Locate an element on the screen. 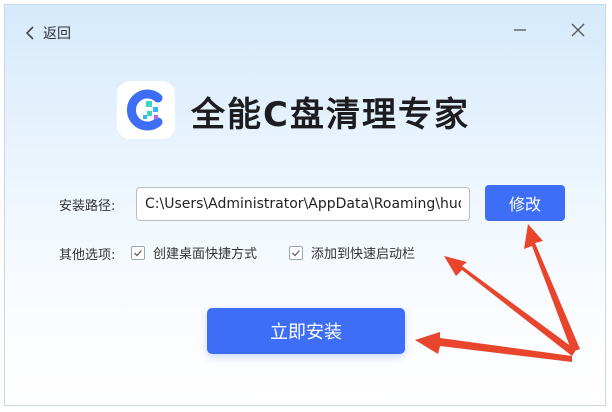 The image size is (612, 412). quick-launch-label: 添加到快速启动栏 is located at coordinates (363, 254).